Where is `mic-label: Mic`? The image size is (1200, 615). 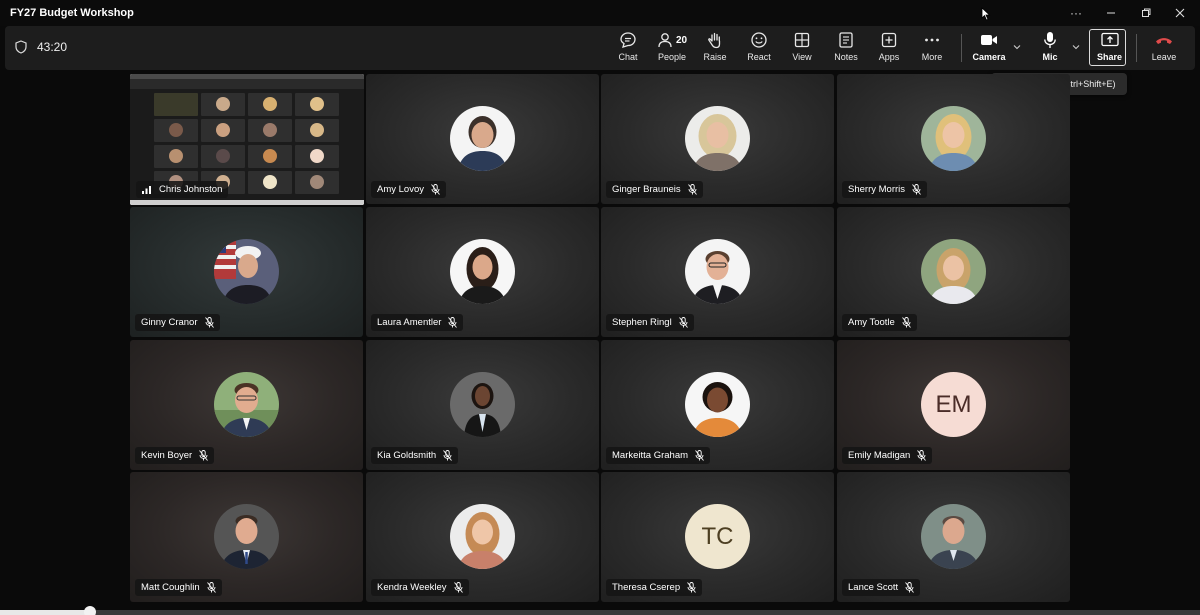 mic-label: Mic is located at coordinates (1050, 57).